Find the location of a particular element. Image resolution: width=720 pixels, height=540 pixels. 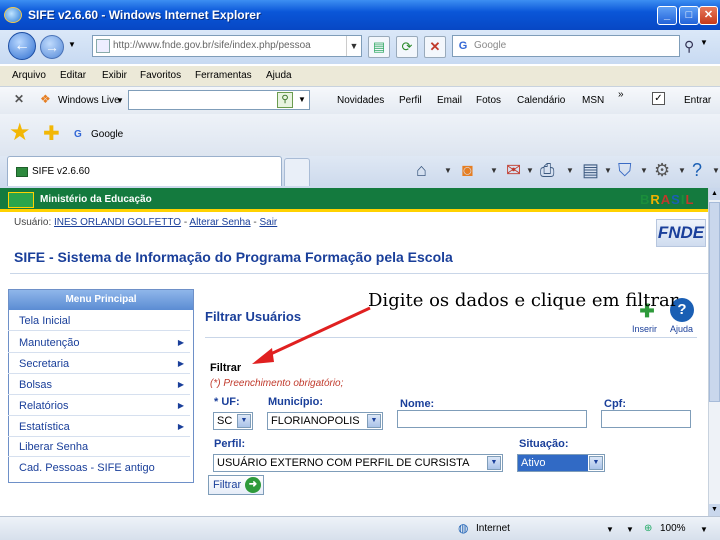

nome-input is located at coordinates (492, 419).